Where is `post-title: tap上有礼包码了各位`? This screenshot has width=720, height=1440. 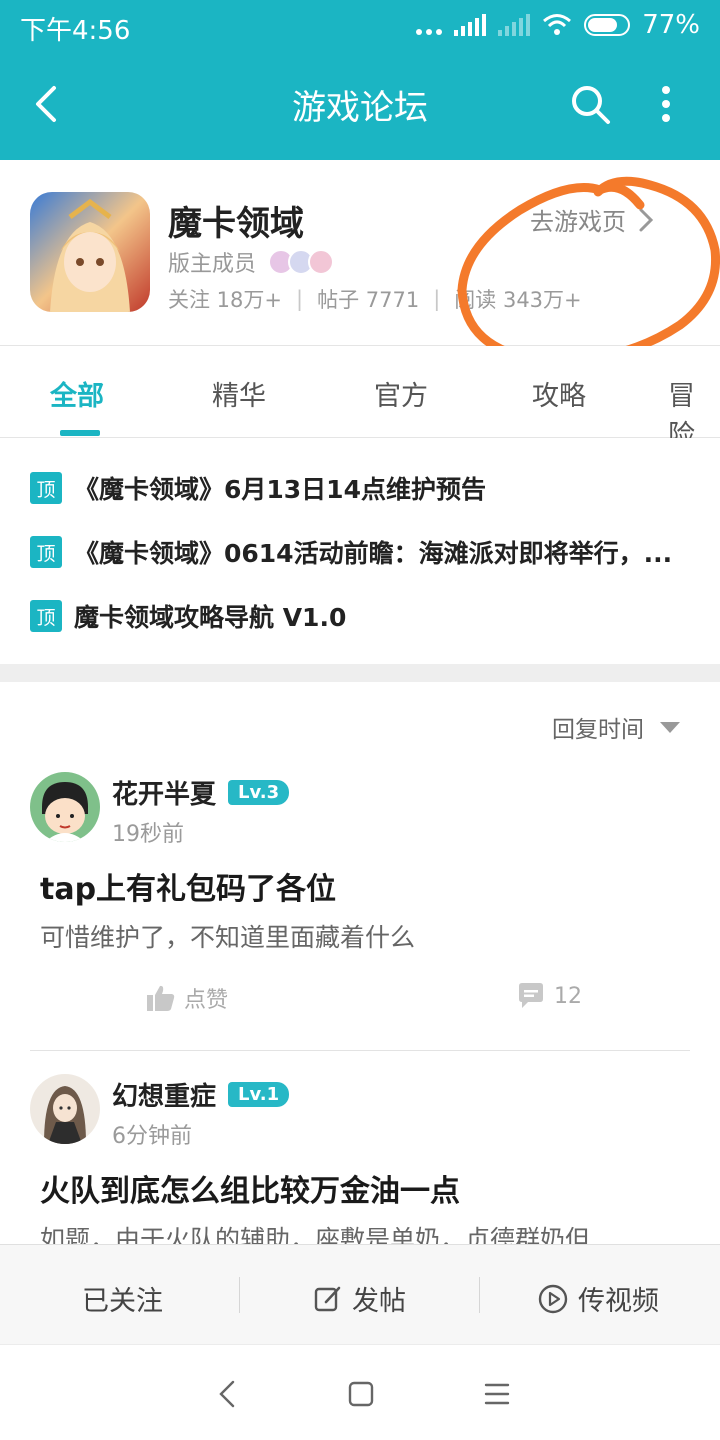 post-title: tap上有礼包码了各位 is located at coordinates (188, 889).